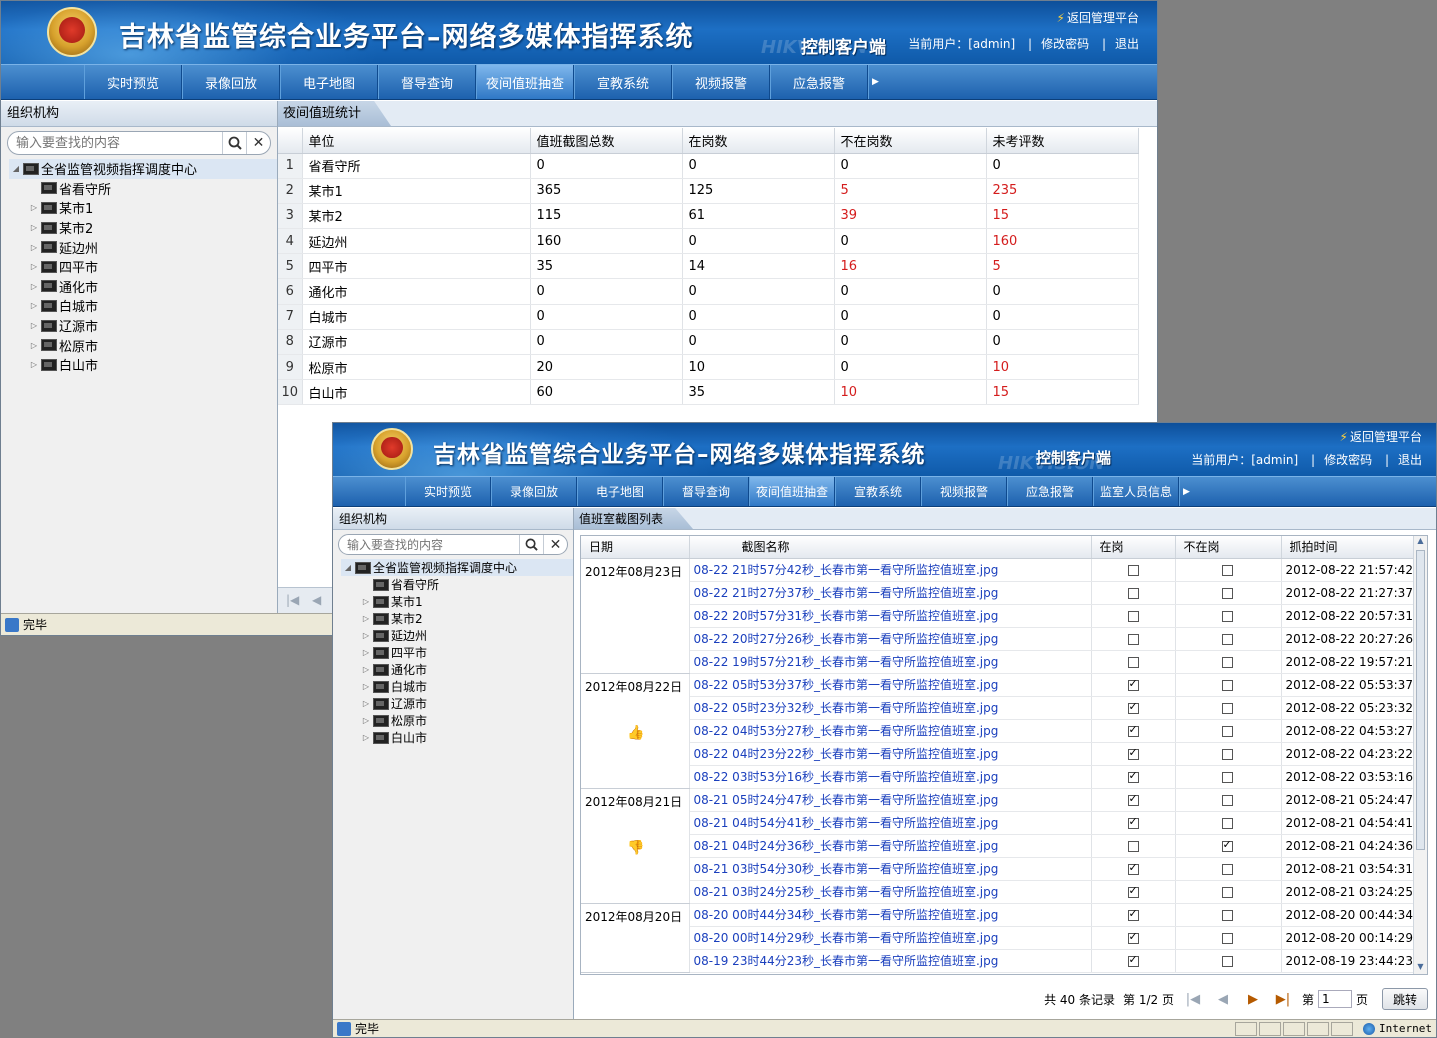 The image size is (1437, 1038). Describe the element at coordinates (258, 143) in the screenshot. I see `close-icon: ✕` at that location.